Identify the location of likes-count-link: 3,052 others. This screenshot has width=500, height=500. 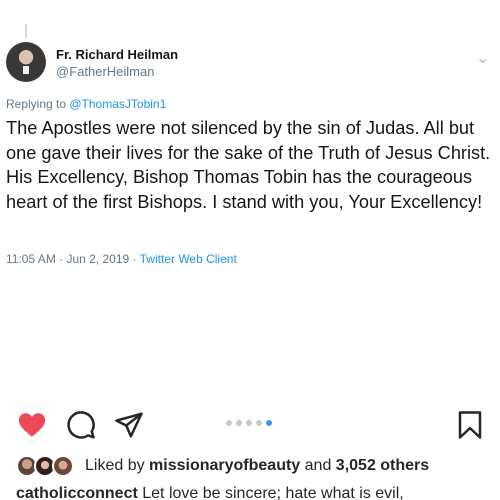
(382, 465).